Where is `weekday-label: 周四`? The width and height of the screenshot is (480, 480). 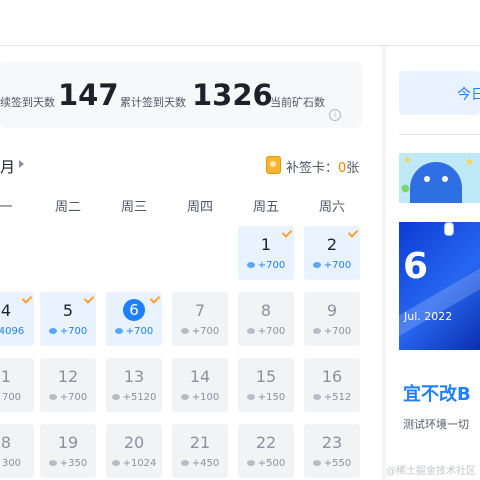
weekday-label: 周四 is located at coordinates (199, 207).